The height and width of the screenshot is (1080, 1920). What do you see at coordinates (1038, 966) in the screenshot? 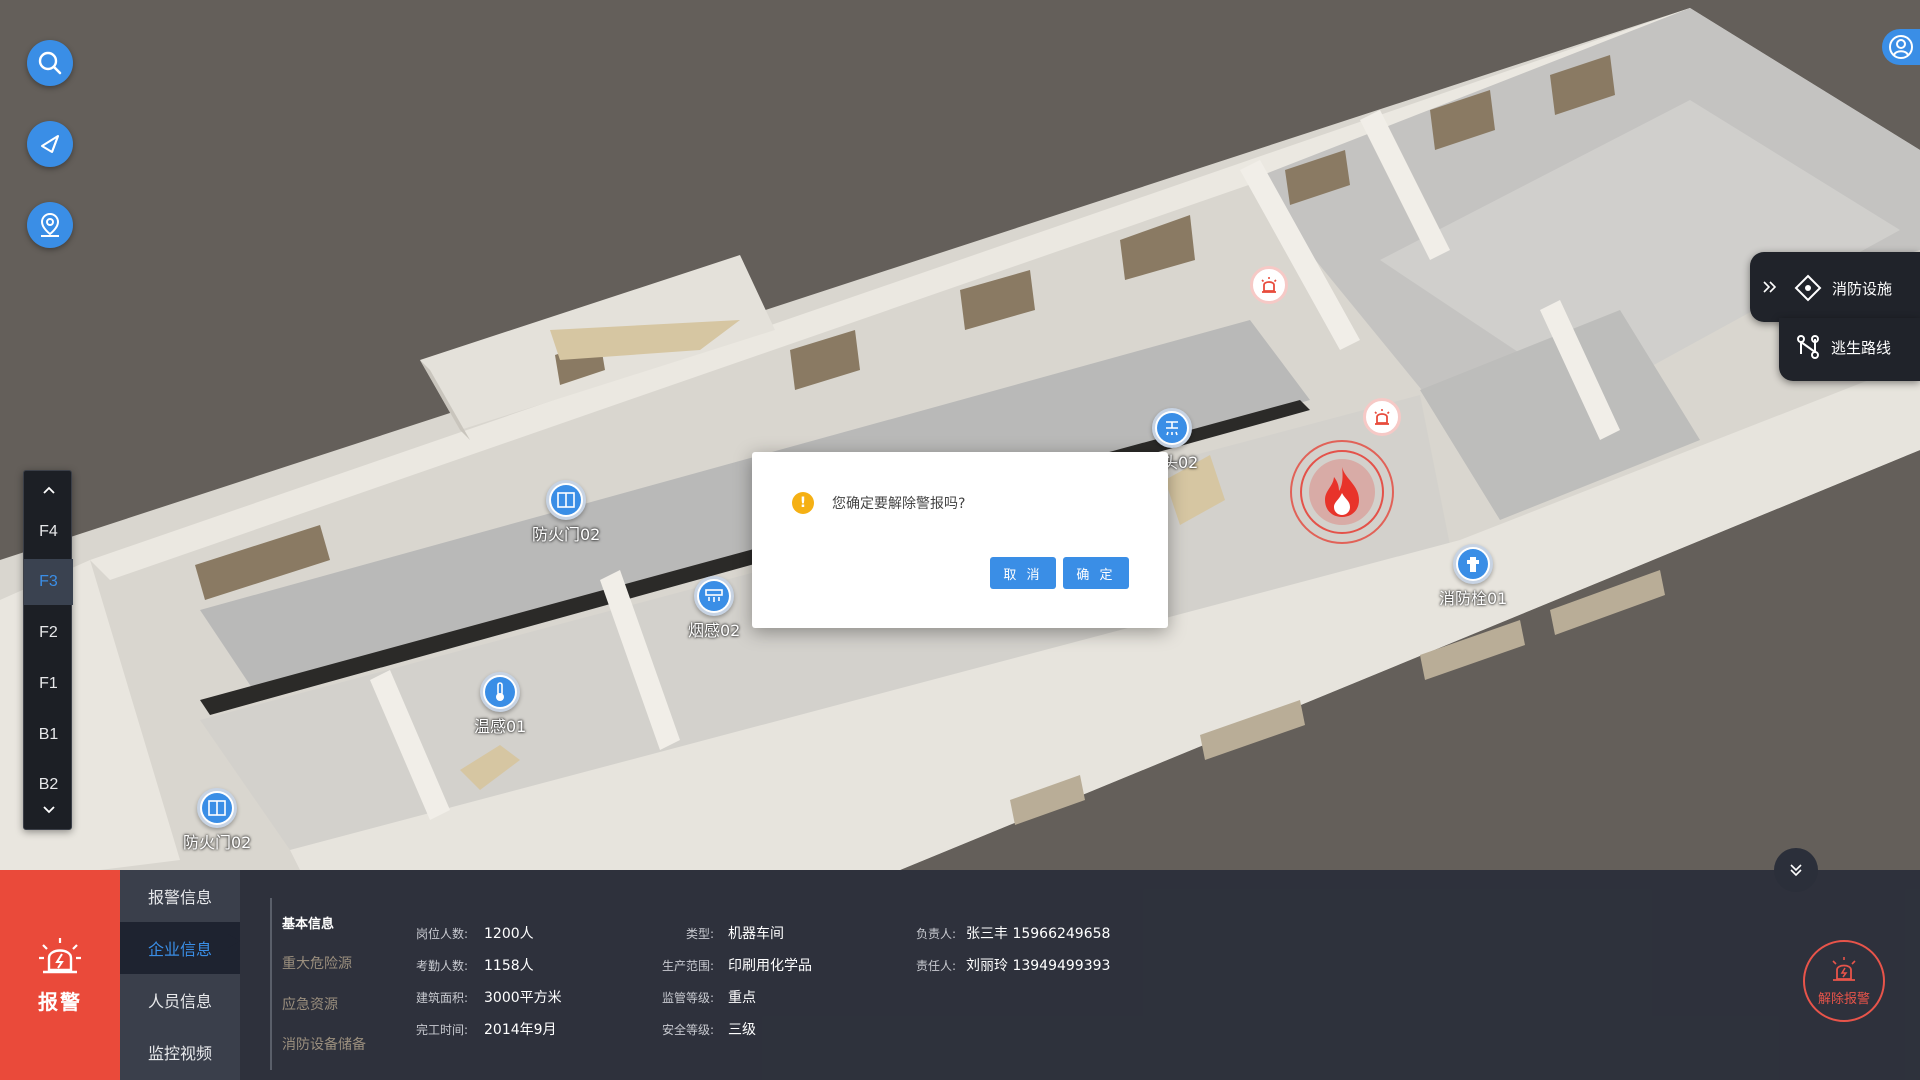
I see `field-value: 刘丽玲 13949499393` at bounding box center [1038, 966].